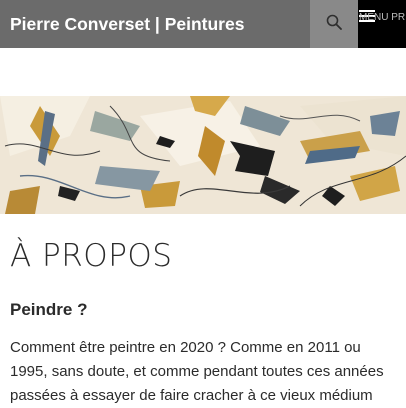  What do you see at coordinates (91, 256) in the screenshot?
I see `page-title: À PROPOS` at bounding box center [91, 256].